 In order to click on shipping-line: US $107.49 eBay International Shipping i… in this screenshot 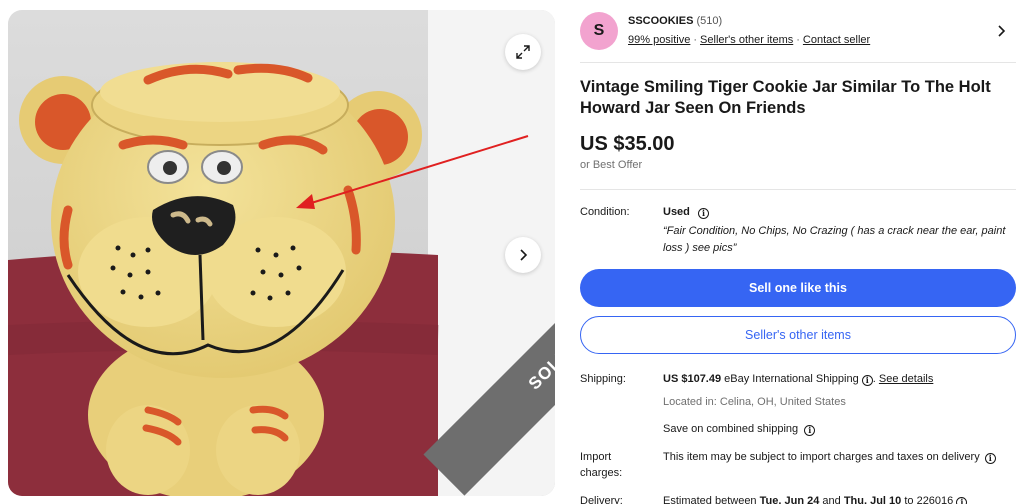, I will do `click(798, 379)`.